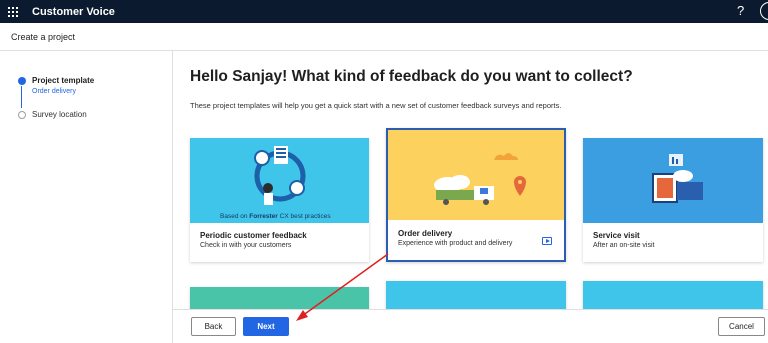  I want to click on top-bar: Customer Voice ?, so click(384, 11).